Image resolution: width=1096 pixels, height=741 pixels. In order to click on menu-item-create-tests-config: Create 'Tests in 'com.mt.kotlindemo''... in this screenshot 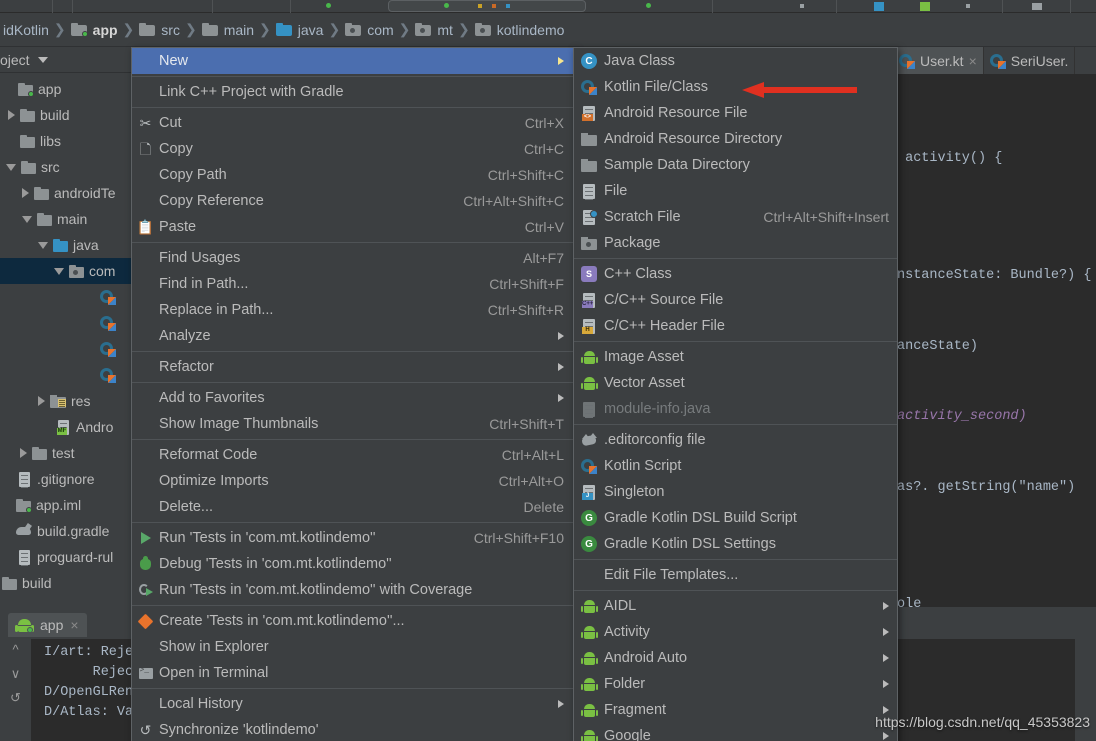, I will do `click(353, 621)`.